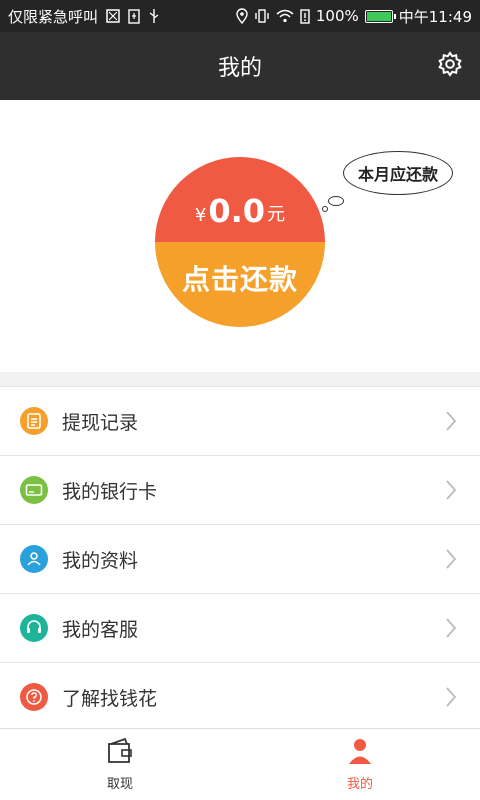  What do you see at coordinates (34, 628) in the screenshot?
I see `headset-icon` at bounding box center [34, 628].